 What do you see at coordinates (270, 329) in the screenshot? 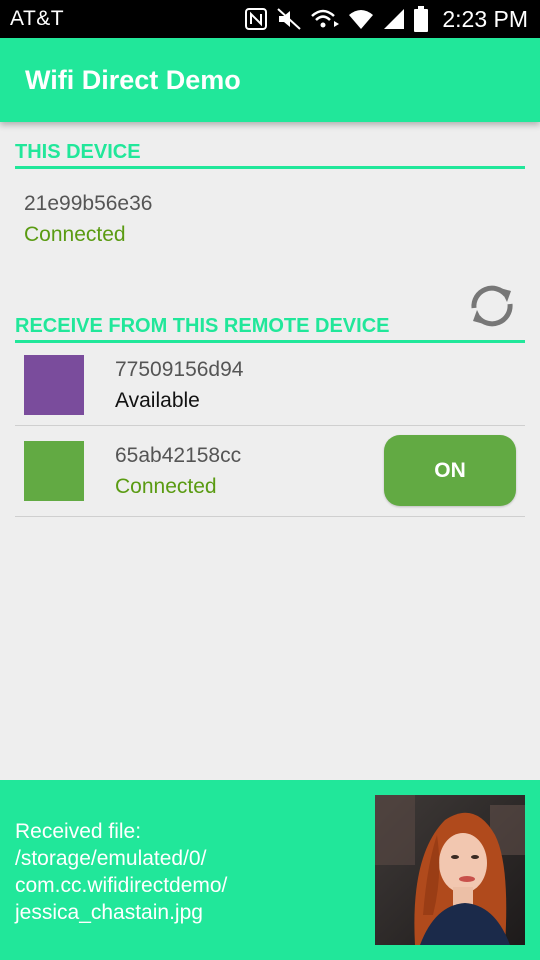
I see `remote-device-header: RECEIVE FROM THIS REMOTE DEVICE` at bounding box center [270, 329].